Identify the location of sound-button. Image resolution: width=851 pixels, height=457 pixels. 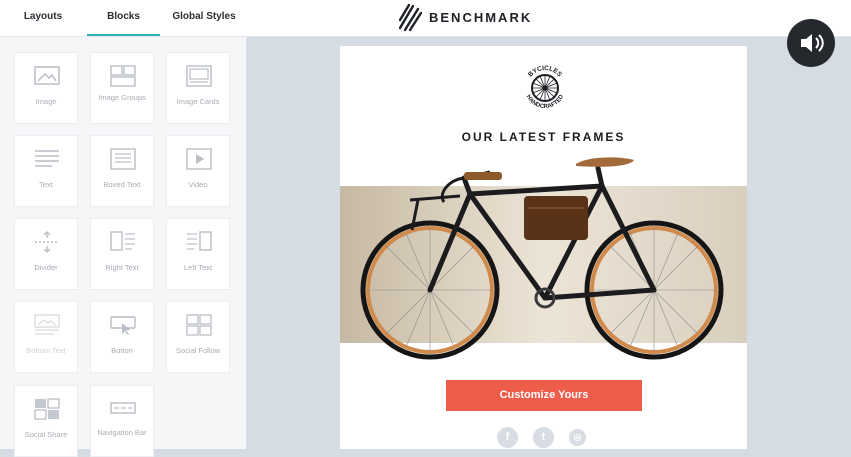
(811, 43).